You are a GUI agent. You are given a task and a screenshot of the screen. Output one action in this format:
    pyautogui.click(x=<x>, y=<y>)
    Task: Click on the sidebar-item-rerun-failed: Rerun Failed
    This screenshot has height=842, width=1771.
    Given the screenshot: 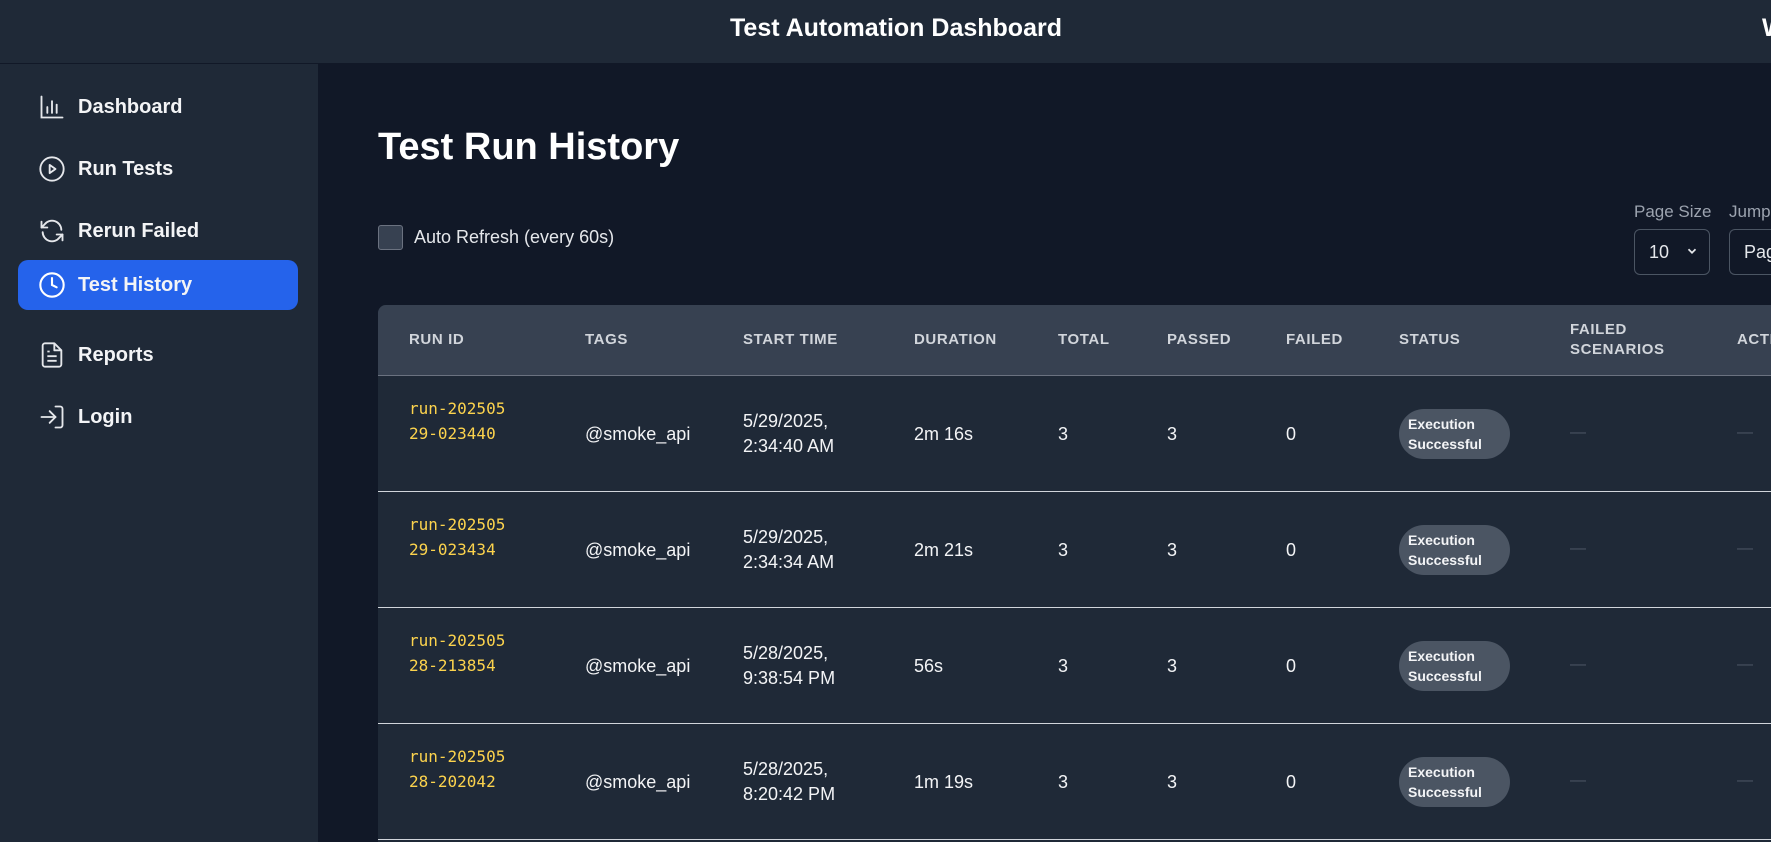 What is the action you would take?
    pyautogui.click(x=158, y=231)
    